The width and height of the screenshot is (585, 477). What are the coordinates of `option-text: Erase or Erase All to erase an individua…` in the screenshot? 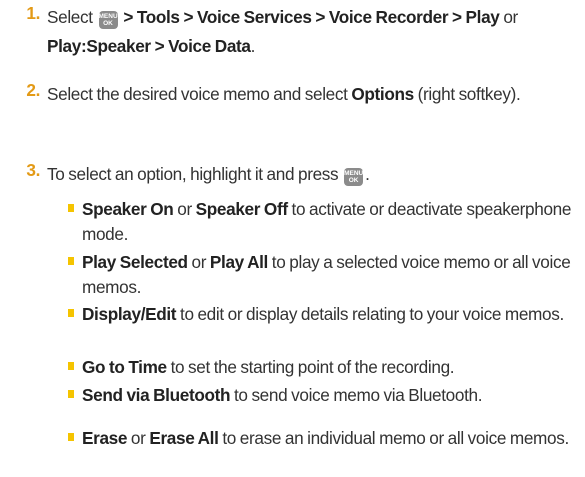 It's located at (332, 438).